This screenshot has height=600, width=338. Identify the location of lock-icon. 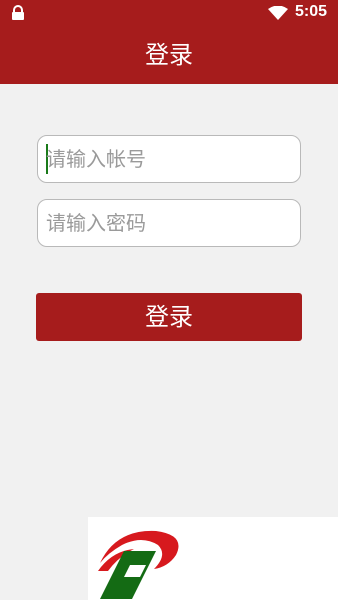
(18, 12).